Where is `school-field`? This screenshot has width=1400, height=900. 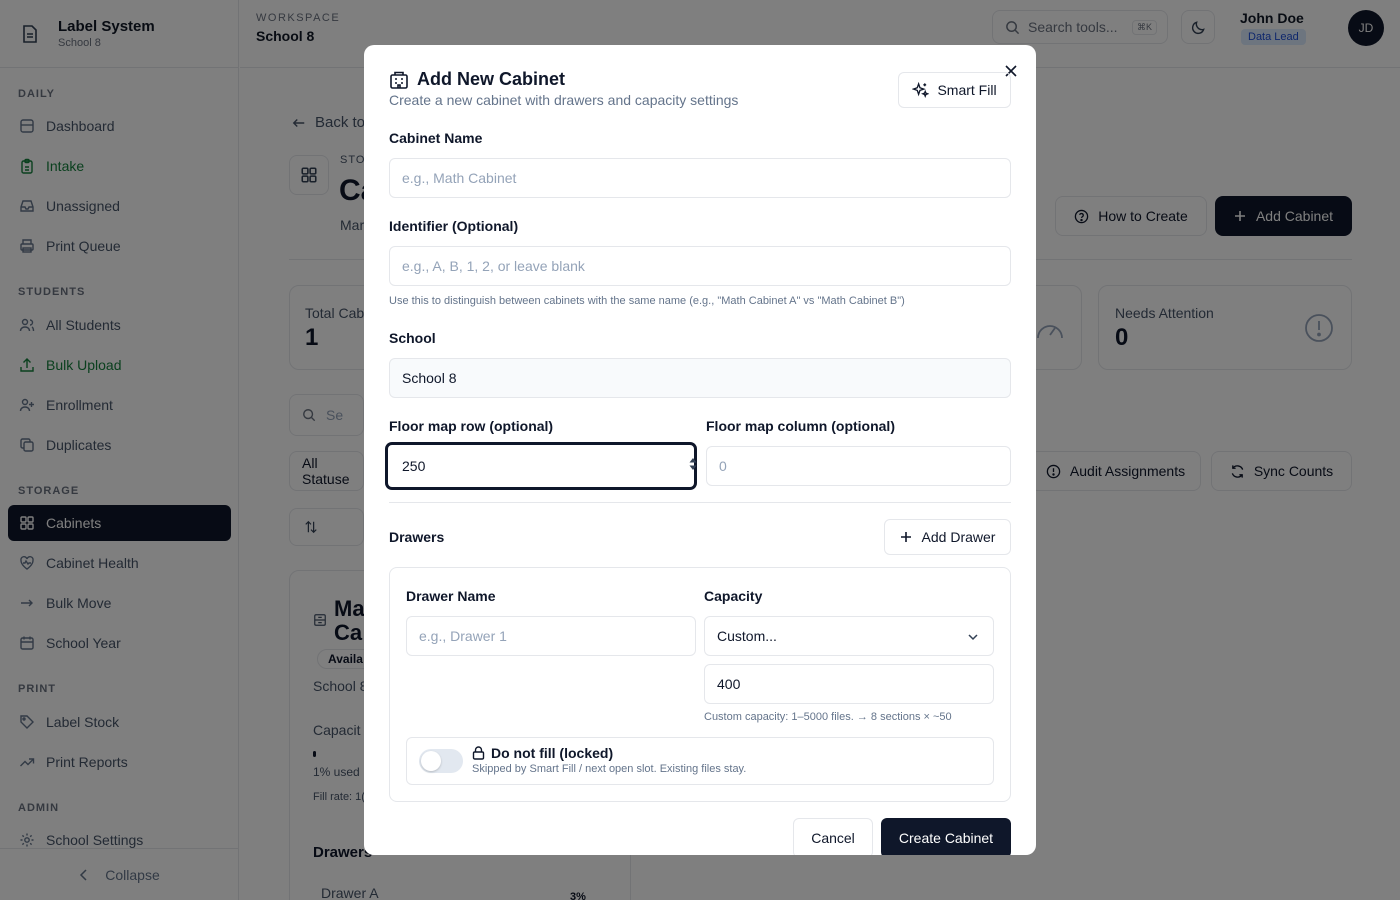
school-field is located at coordinates (700, 378).